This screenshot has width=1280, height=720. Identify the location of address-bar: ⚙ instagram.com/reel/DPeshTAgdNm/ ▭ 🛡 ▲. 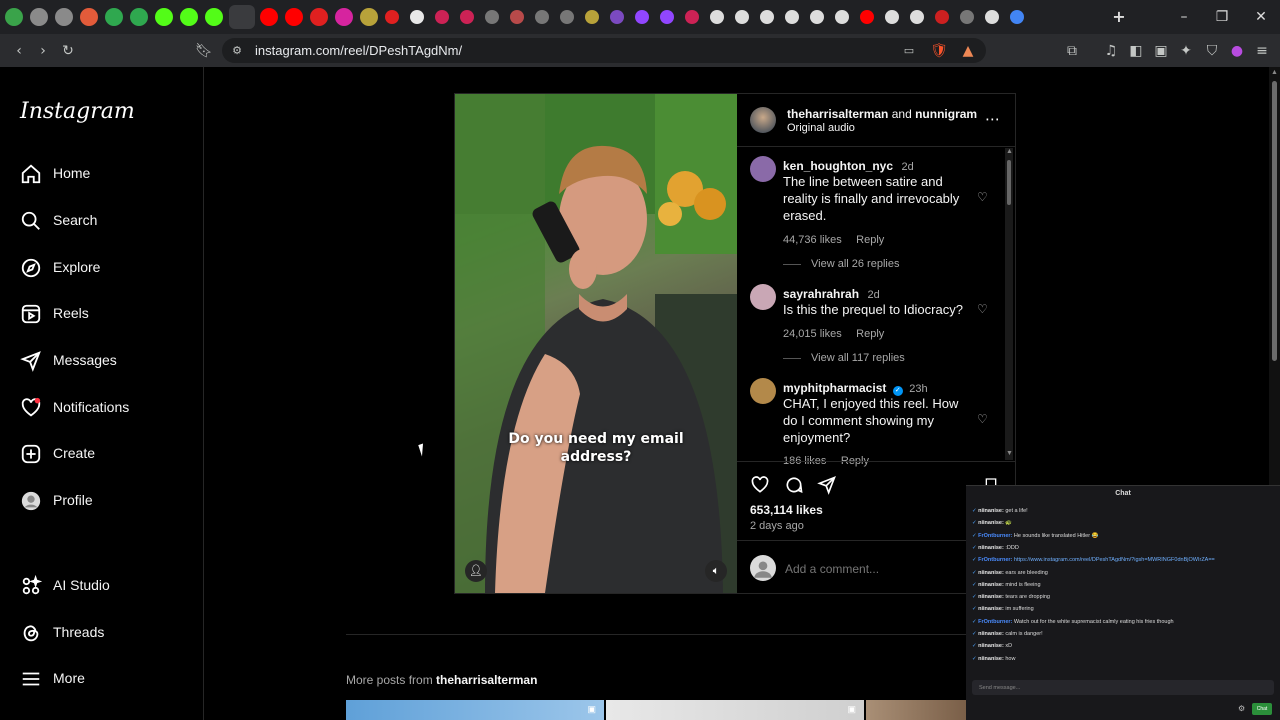
(604, 50).